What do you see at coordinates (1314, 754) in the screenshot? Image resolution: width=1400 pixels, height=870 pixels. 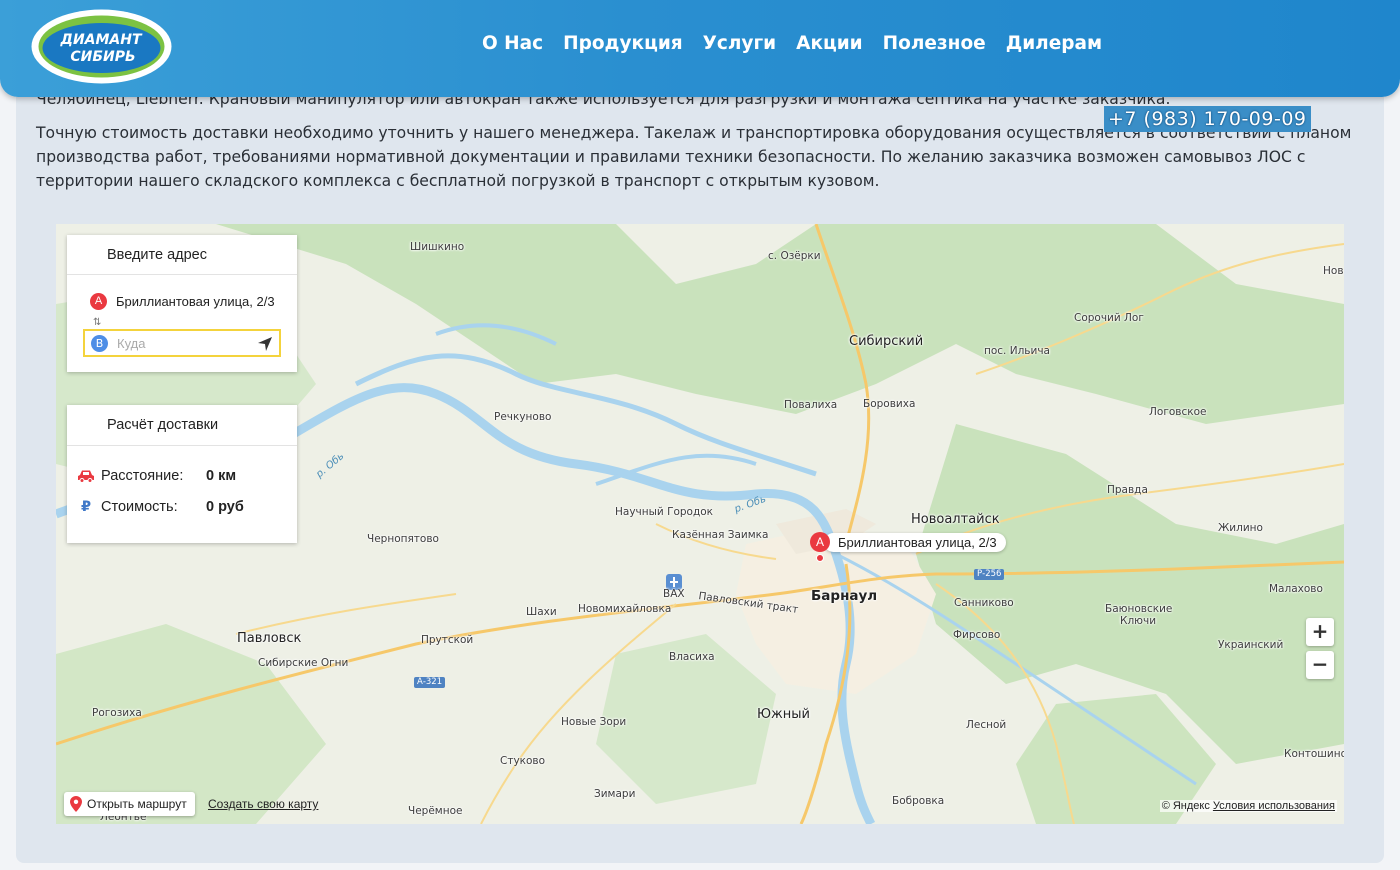 I see `map-label: Контошино` at bounding box center [1314, 754].